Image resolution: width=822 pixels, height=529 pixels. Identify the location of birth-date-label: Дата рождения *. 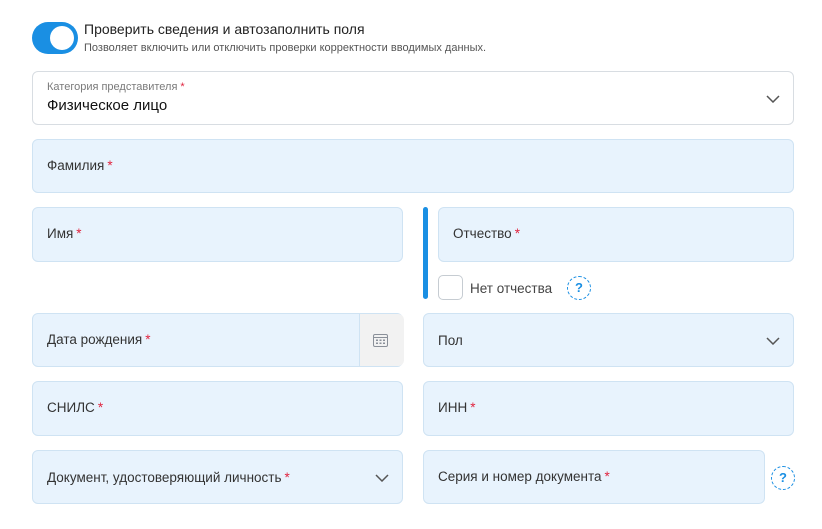
(99, 339).